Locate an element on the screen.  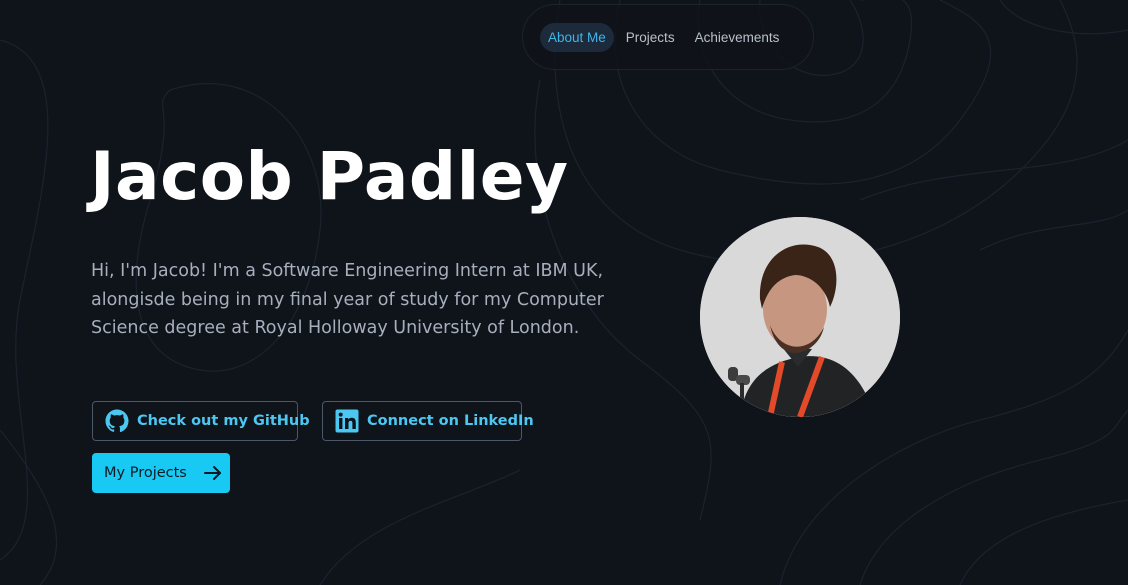
linkedin-icon is located at coordinates (347, 421).